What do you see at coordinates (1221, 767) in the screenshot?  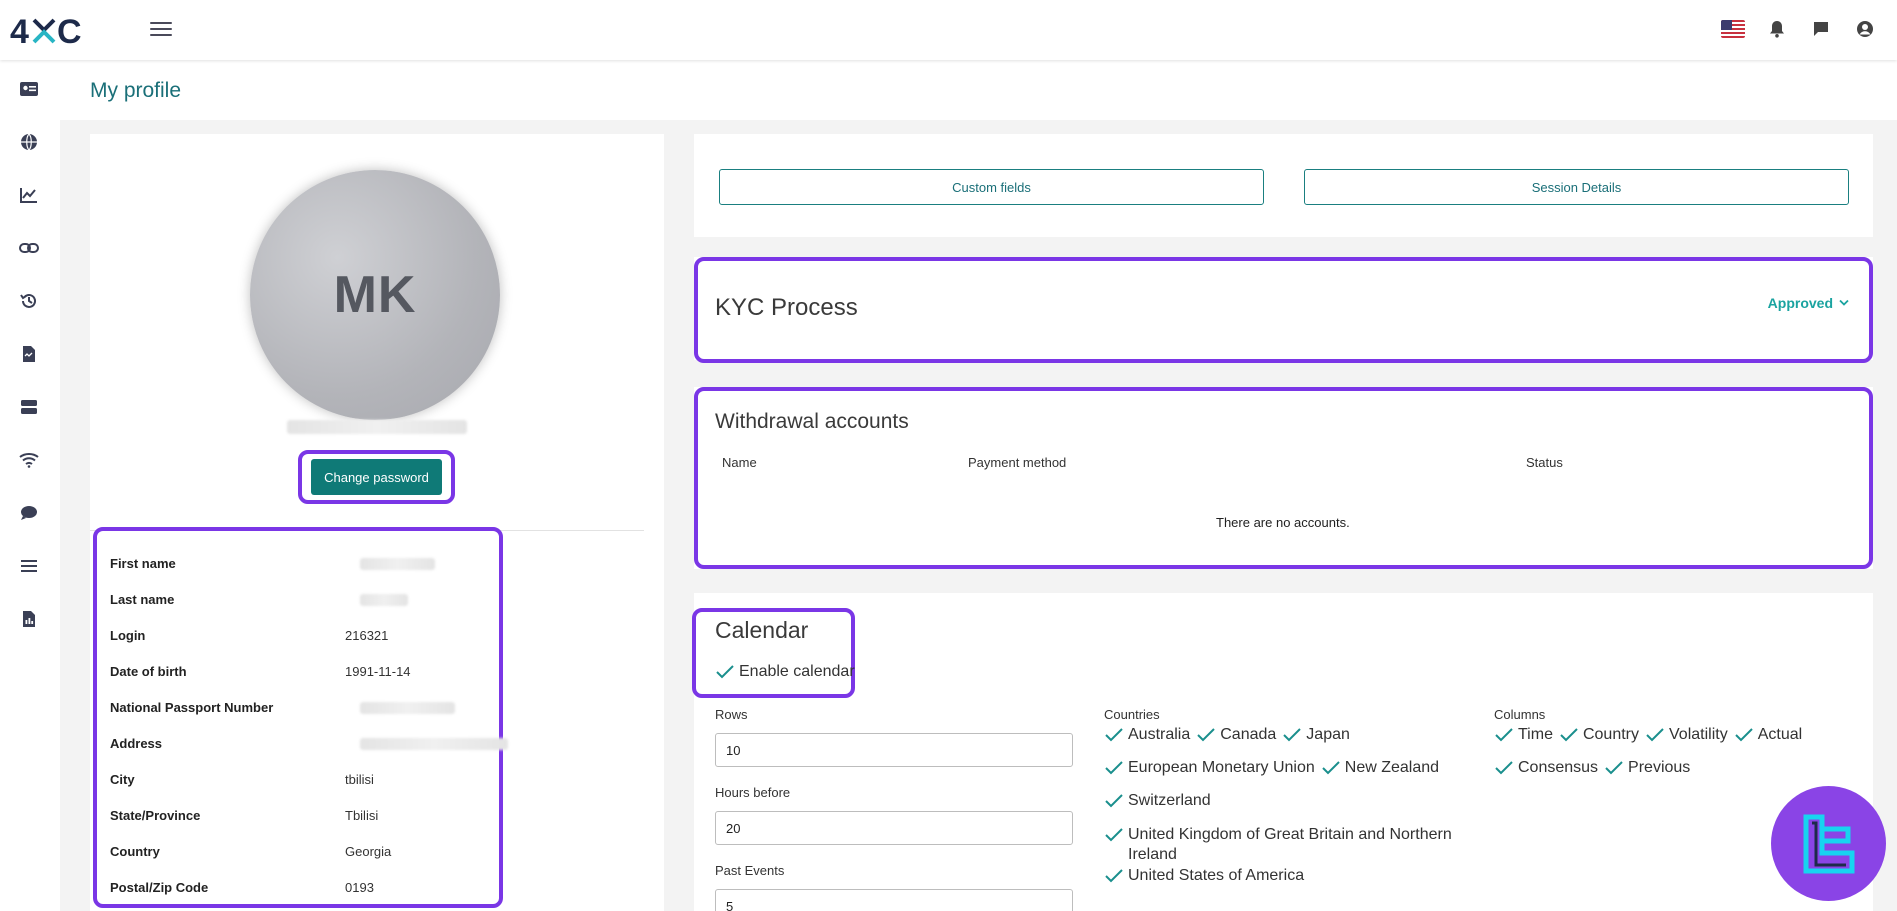 I see `country-label: European Monetary Union` at bounding box center [1221, 767].